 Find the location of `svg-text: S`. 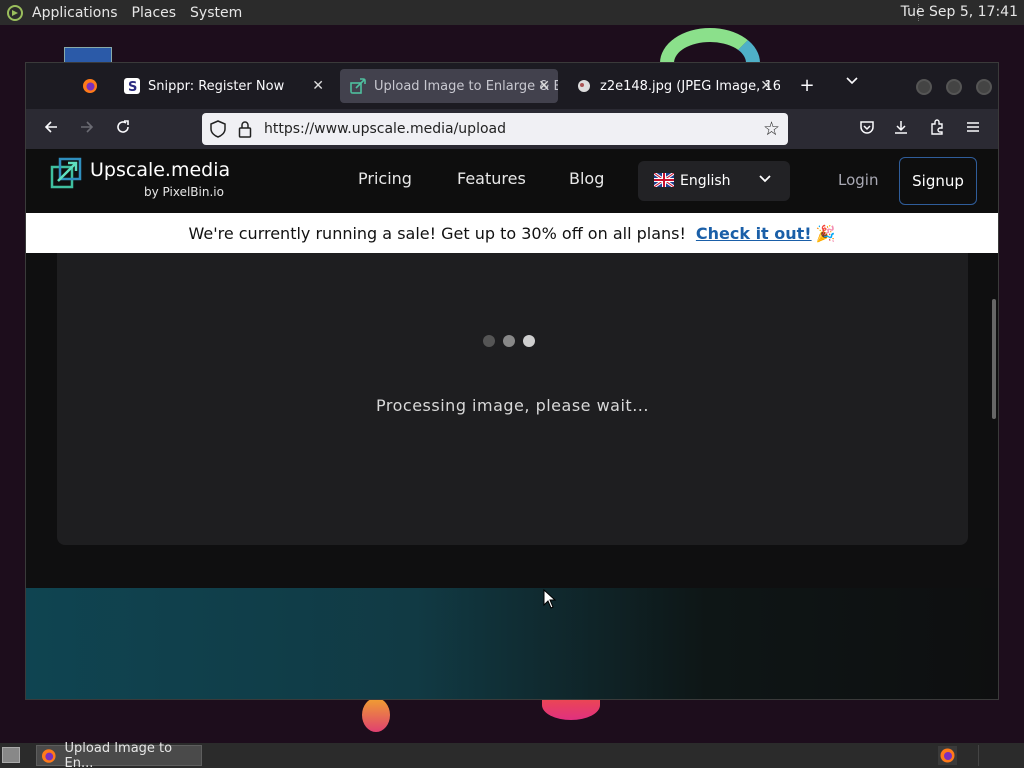

svg-text: S is located at coordinates (132, 87).